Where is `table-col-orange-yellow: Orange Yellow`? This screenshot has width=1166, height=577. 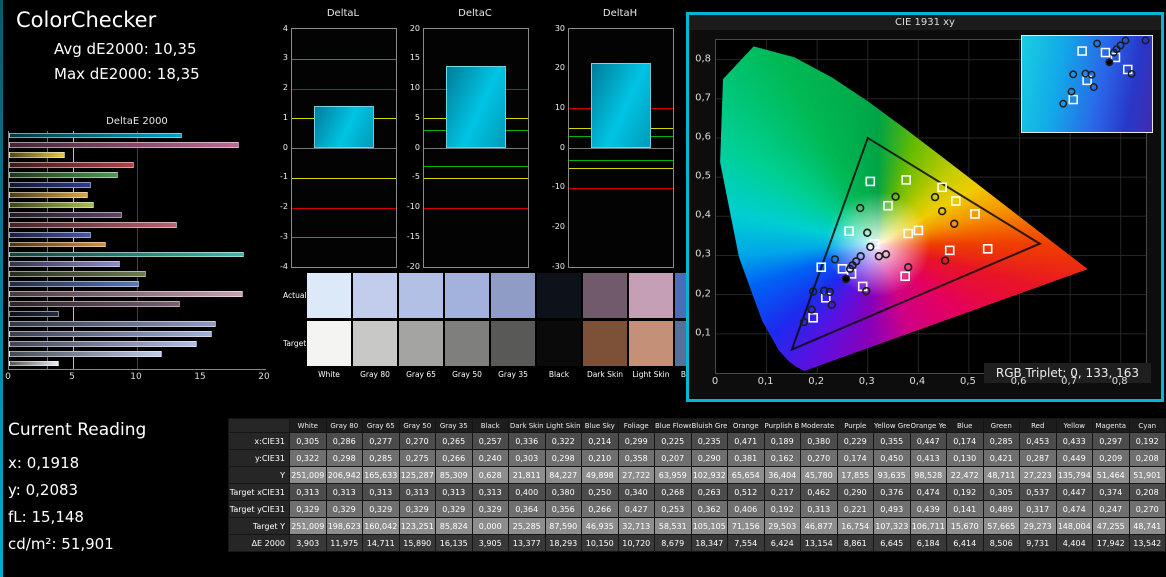 table-col-orange-yellow: Orange Yellow is located at coordinates (928, 425).